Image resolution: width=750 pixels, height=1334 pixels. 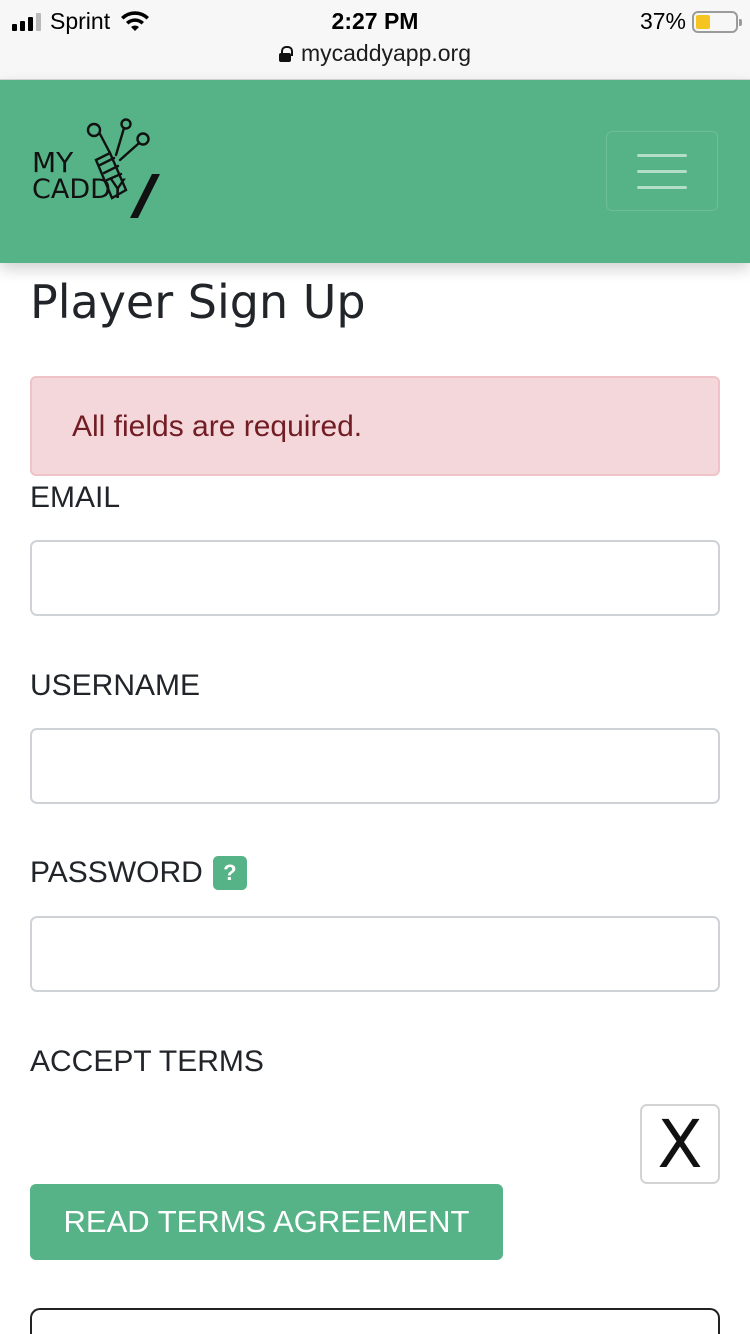 What do you see at coordinates (375, 954) in the screenshot?
I see `password-field` at bounding box center [375, 954].